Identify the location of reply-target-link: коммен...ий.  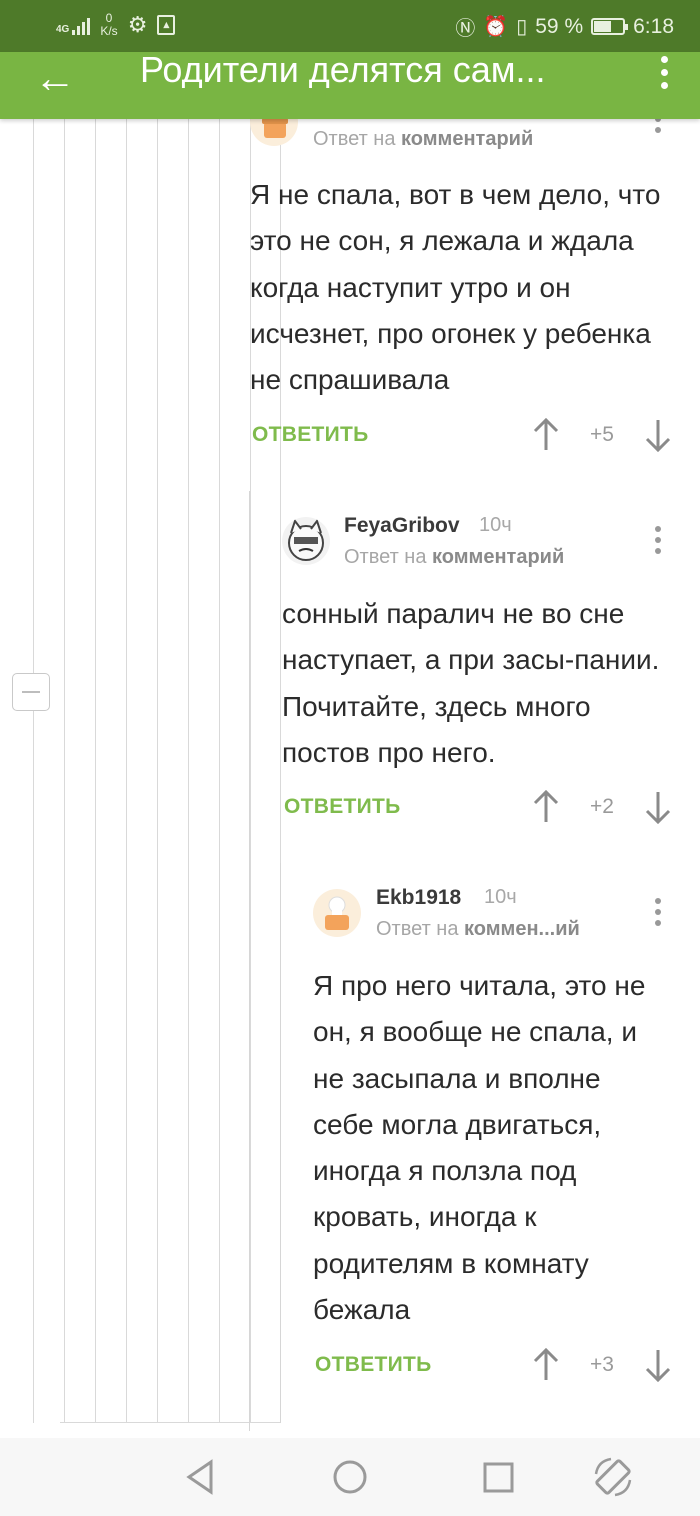
(522, 929).